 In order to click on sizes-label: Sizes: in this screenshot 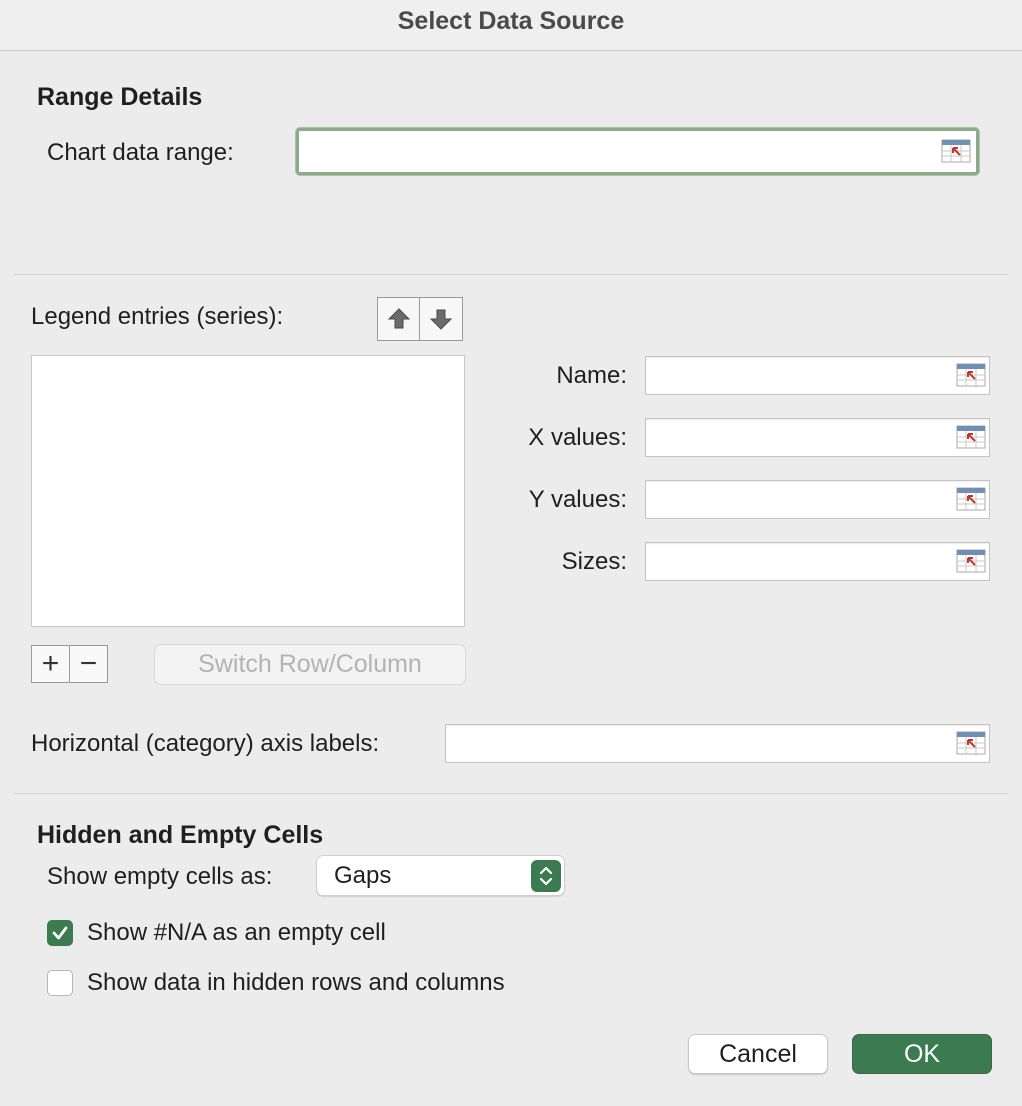, I will do `click(594, 561)`.